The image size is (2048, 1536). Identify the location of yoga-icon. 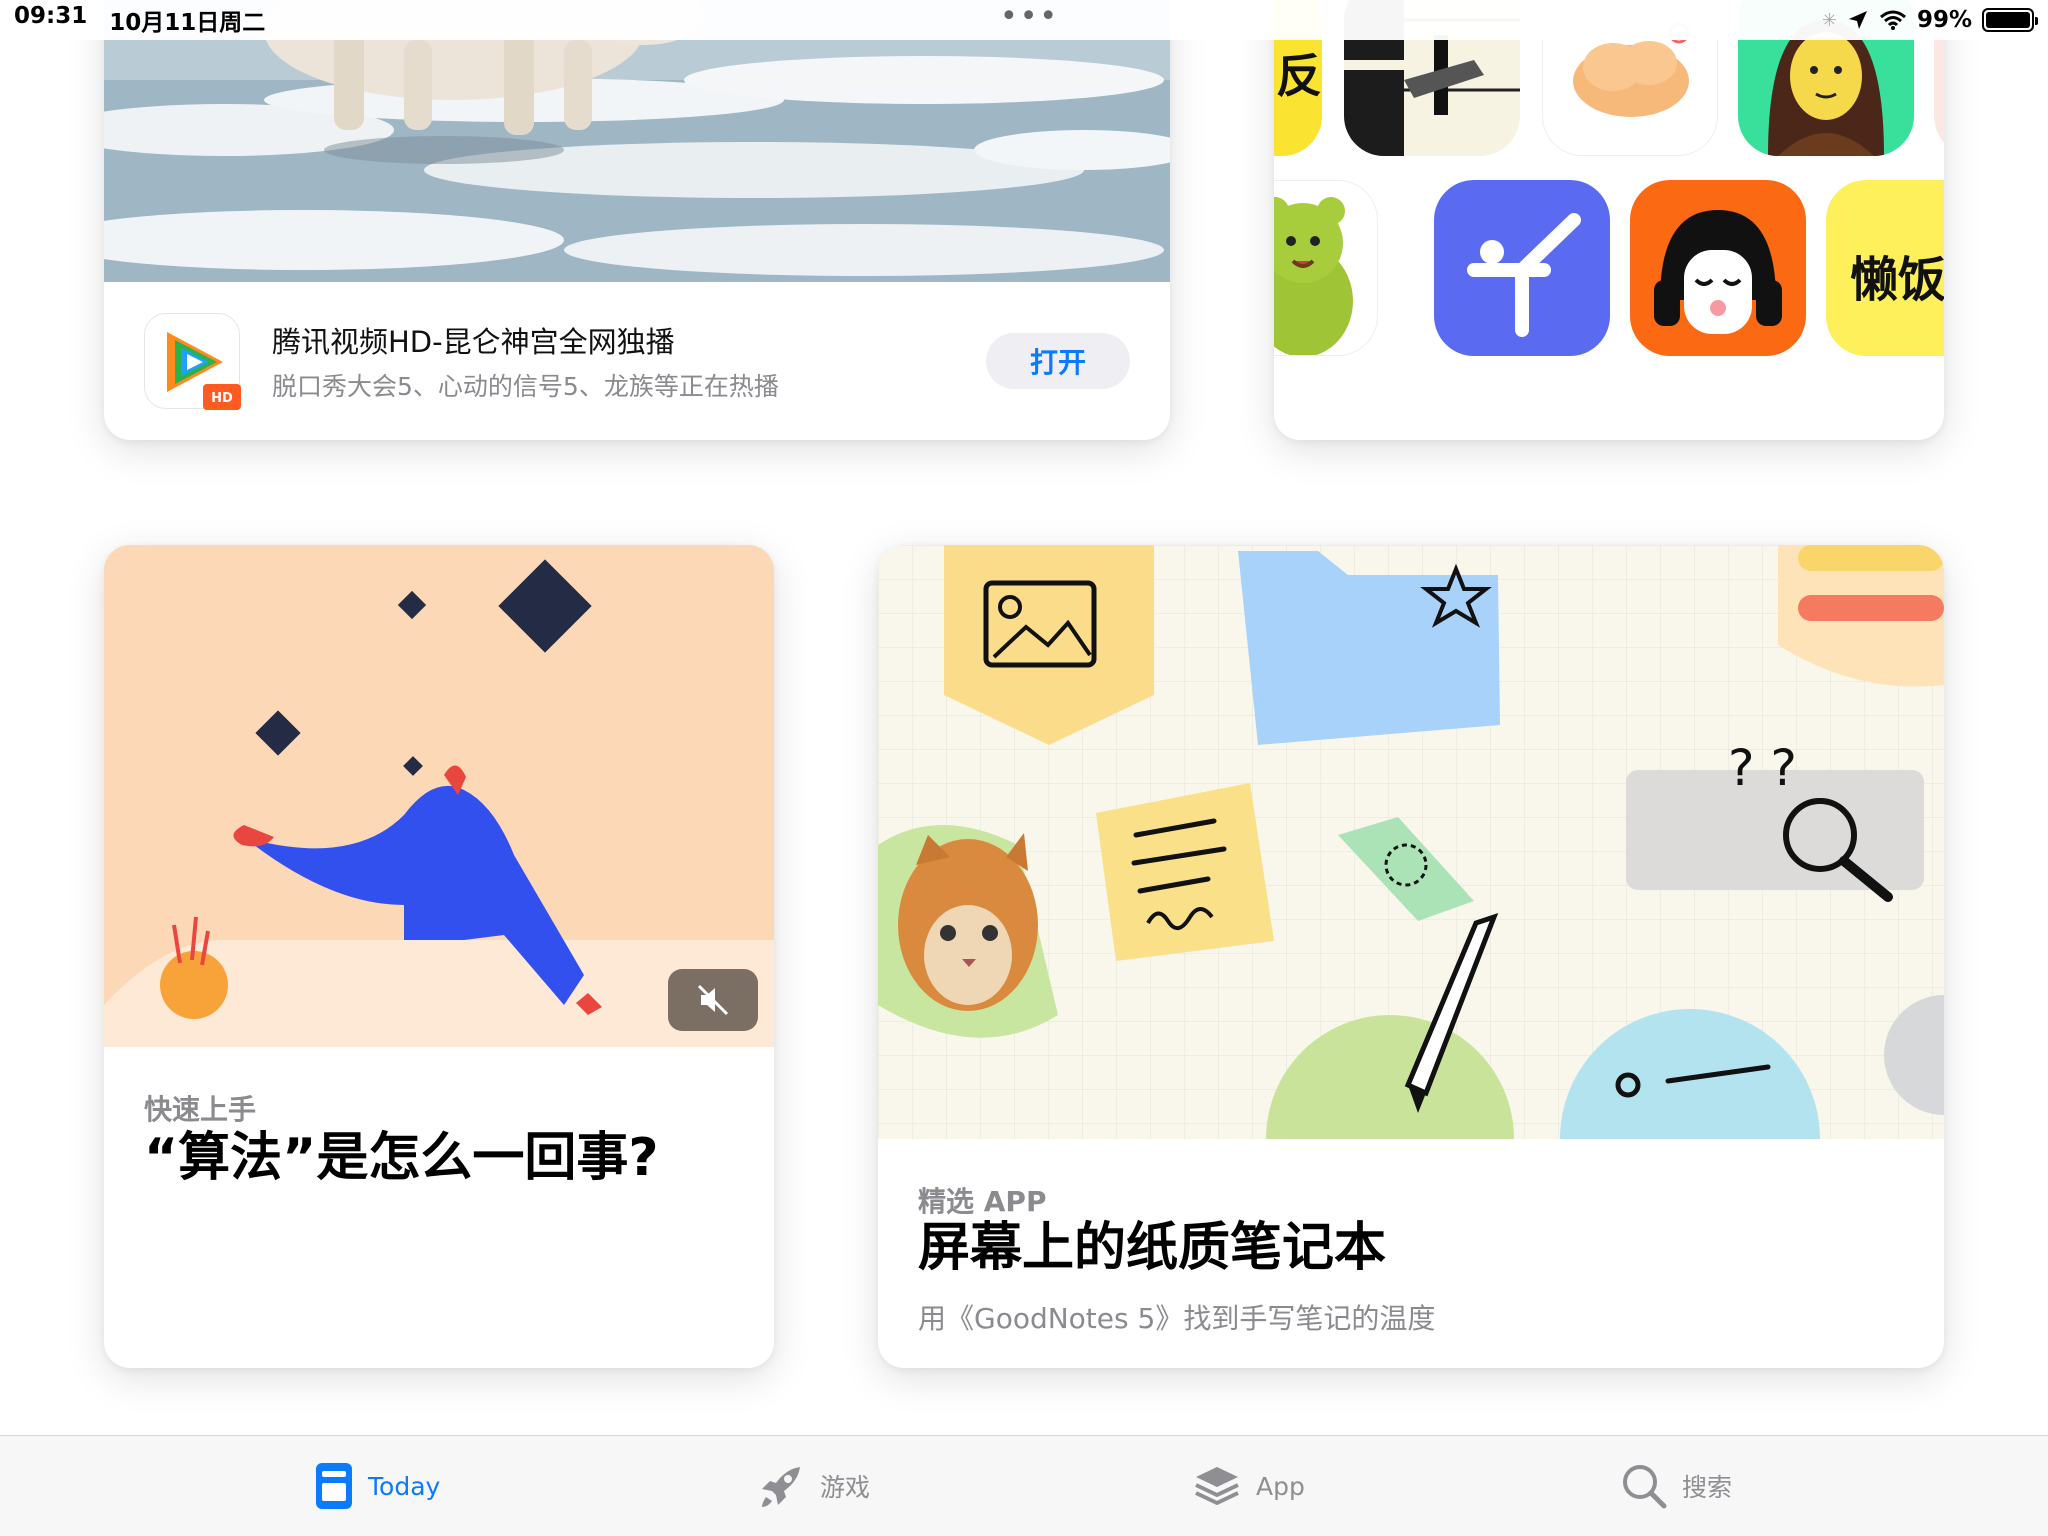
(1522, 268).